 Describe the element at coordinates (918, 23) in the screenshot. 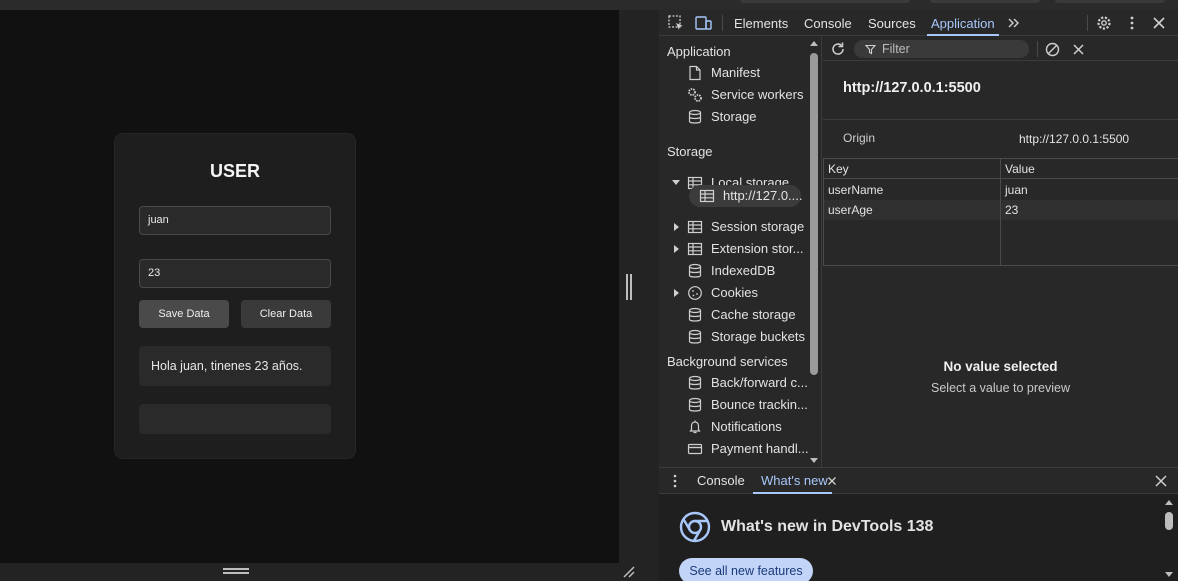

I see `devtools-toolbar: Elements Console Sources Application` at that location.